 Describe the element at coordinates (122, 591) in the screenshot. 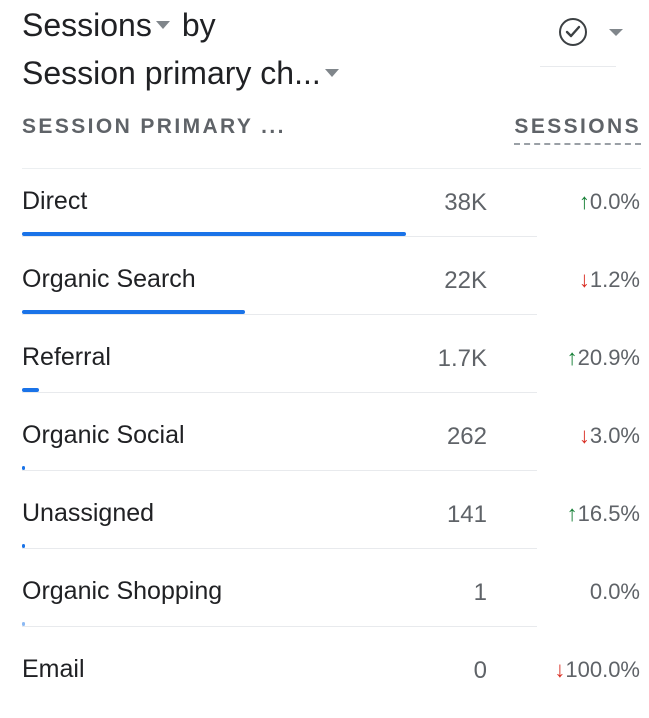

I see `channel-label: Organic Shopping` at that location.